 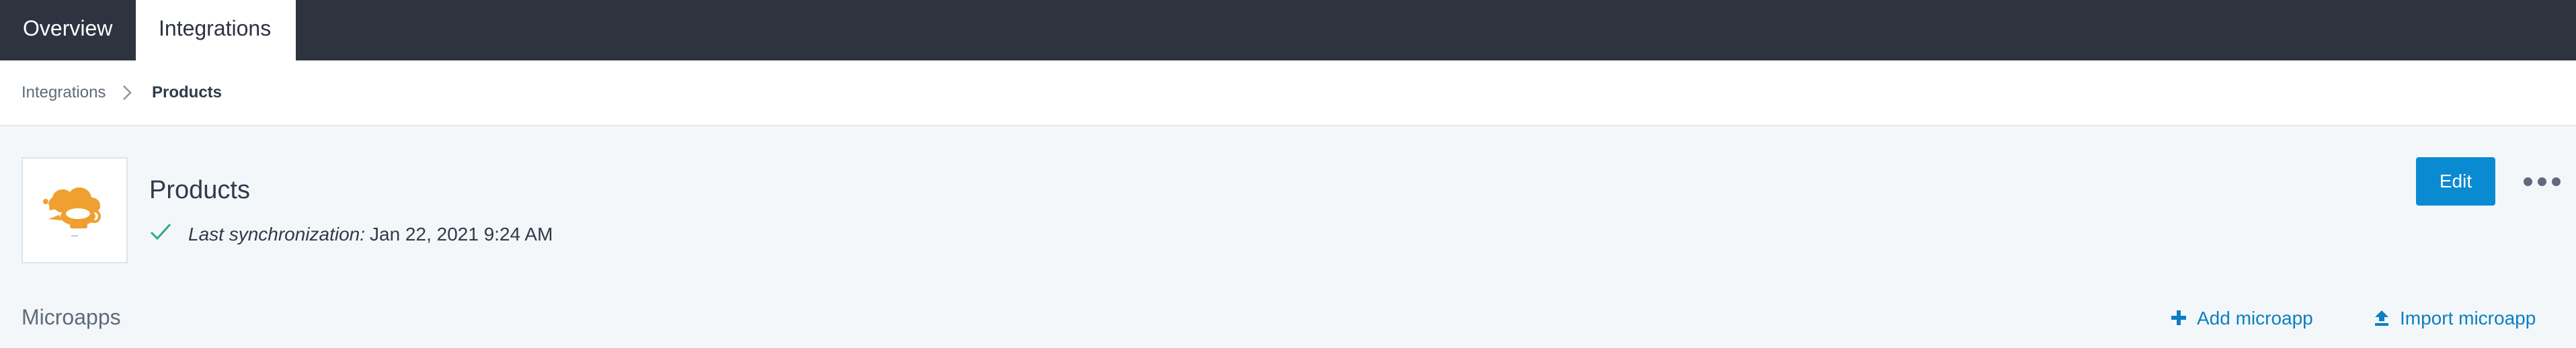 I want to click on products-app-icon, so click(x=75, y=210).